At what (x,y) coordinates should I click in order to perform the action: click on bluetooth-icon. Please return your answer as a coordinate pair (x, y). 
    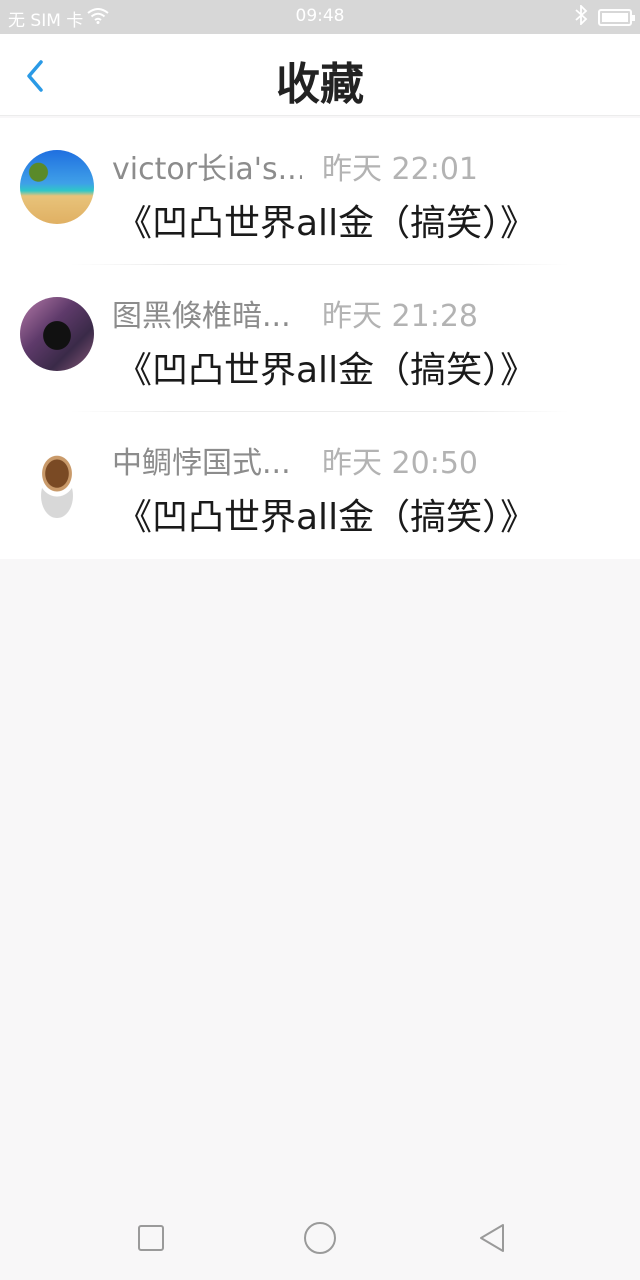
    Looking at the image, I should click on (581, 16).